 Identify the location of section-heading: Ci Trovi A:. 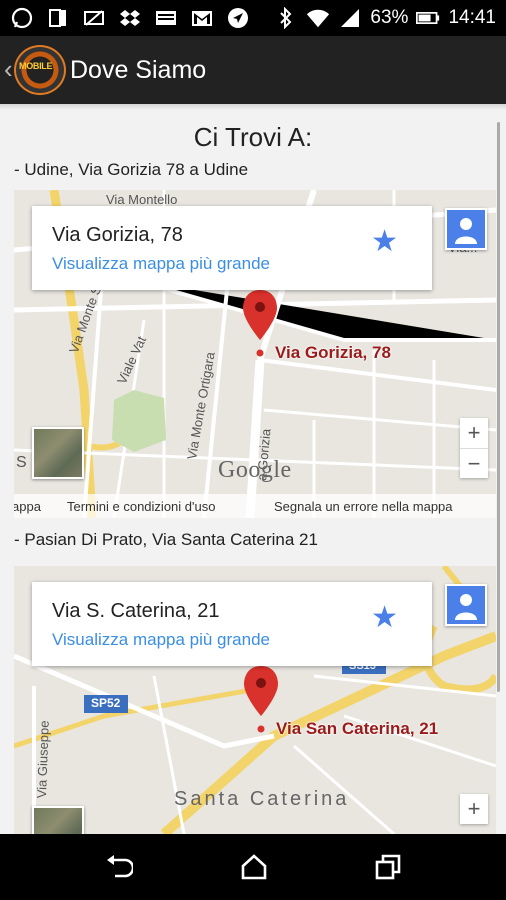
(253, 137).